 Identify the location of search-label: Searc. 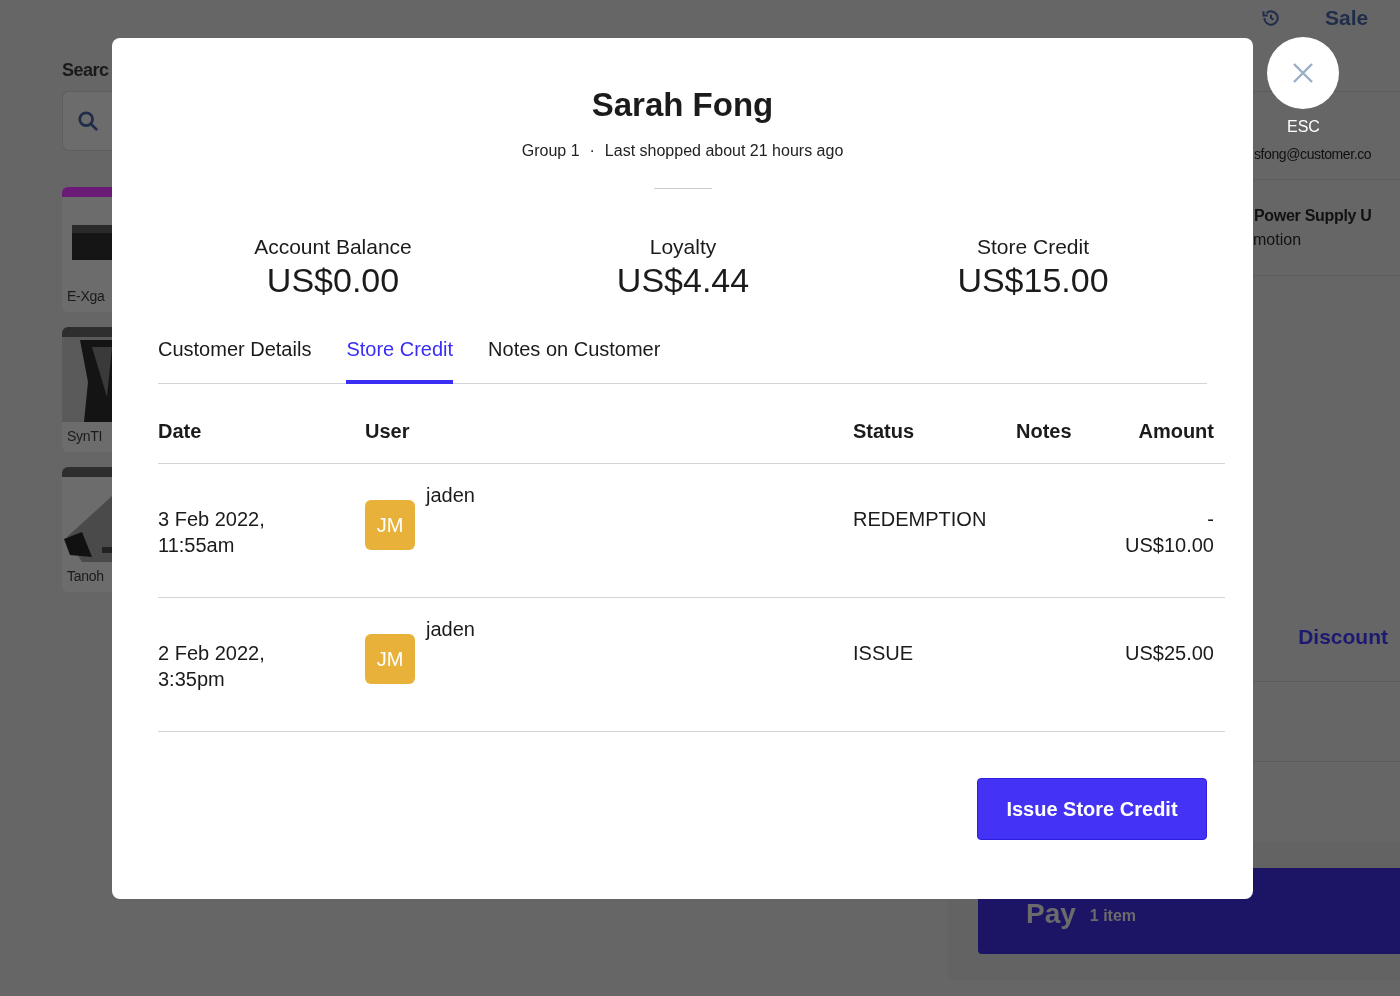
(85, 70).